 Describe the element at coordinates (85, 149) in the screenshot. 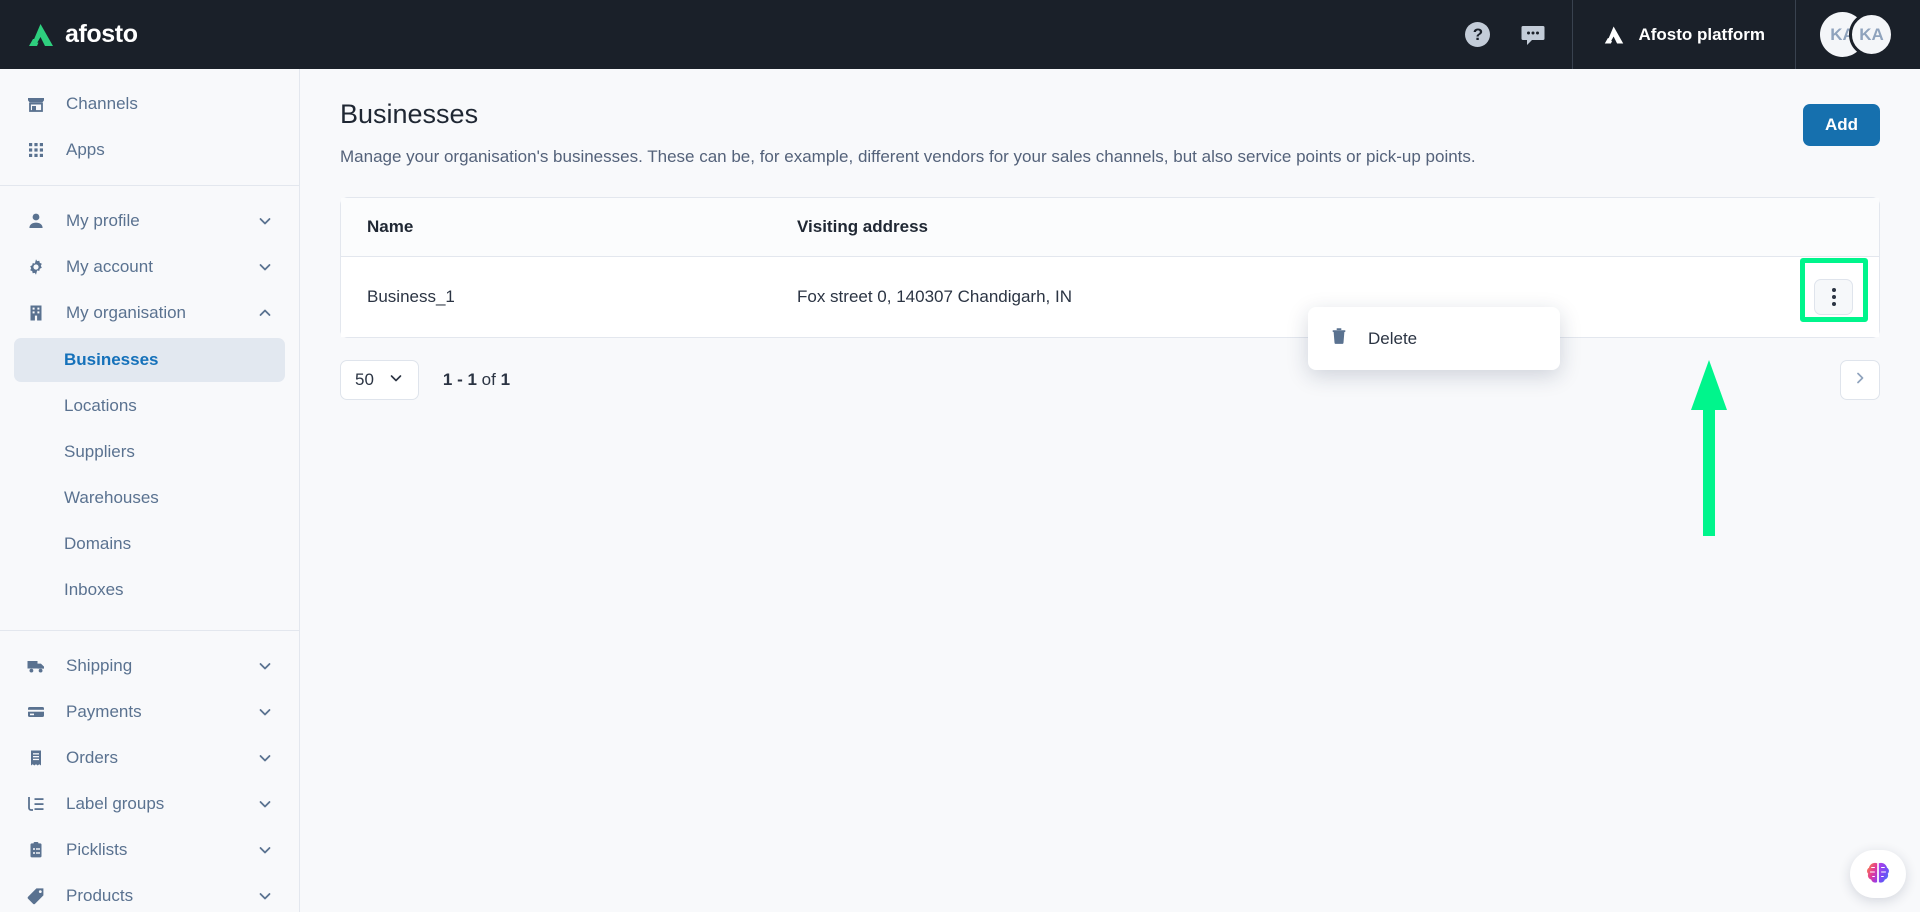

I see `sidebar-item-label: Apps` at that location.